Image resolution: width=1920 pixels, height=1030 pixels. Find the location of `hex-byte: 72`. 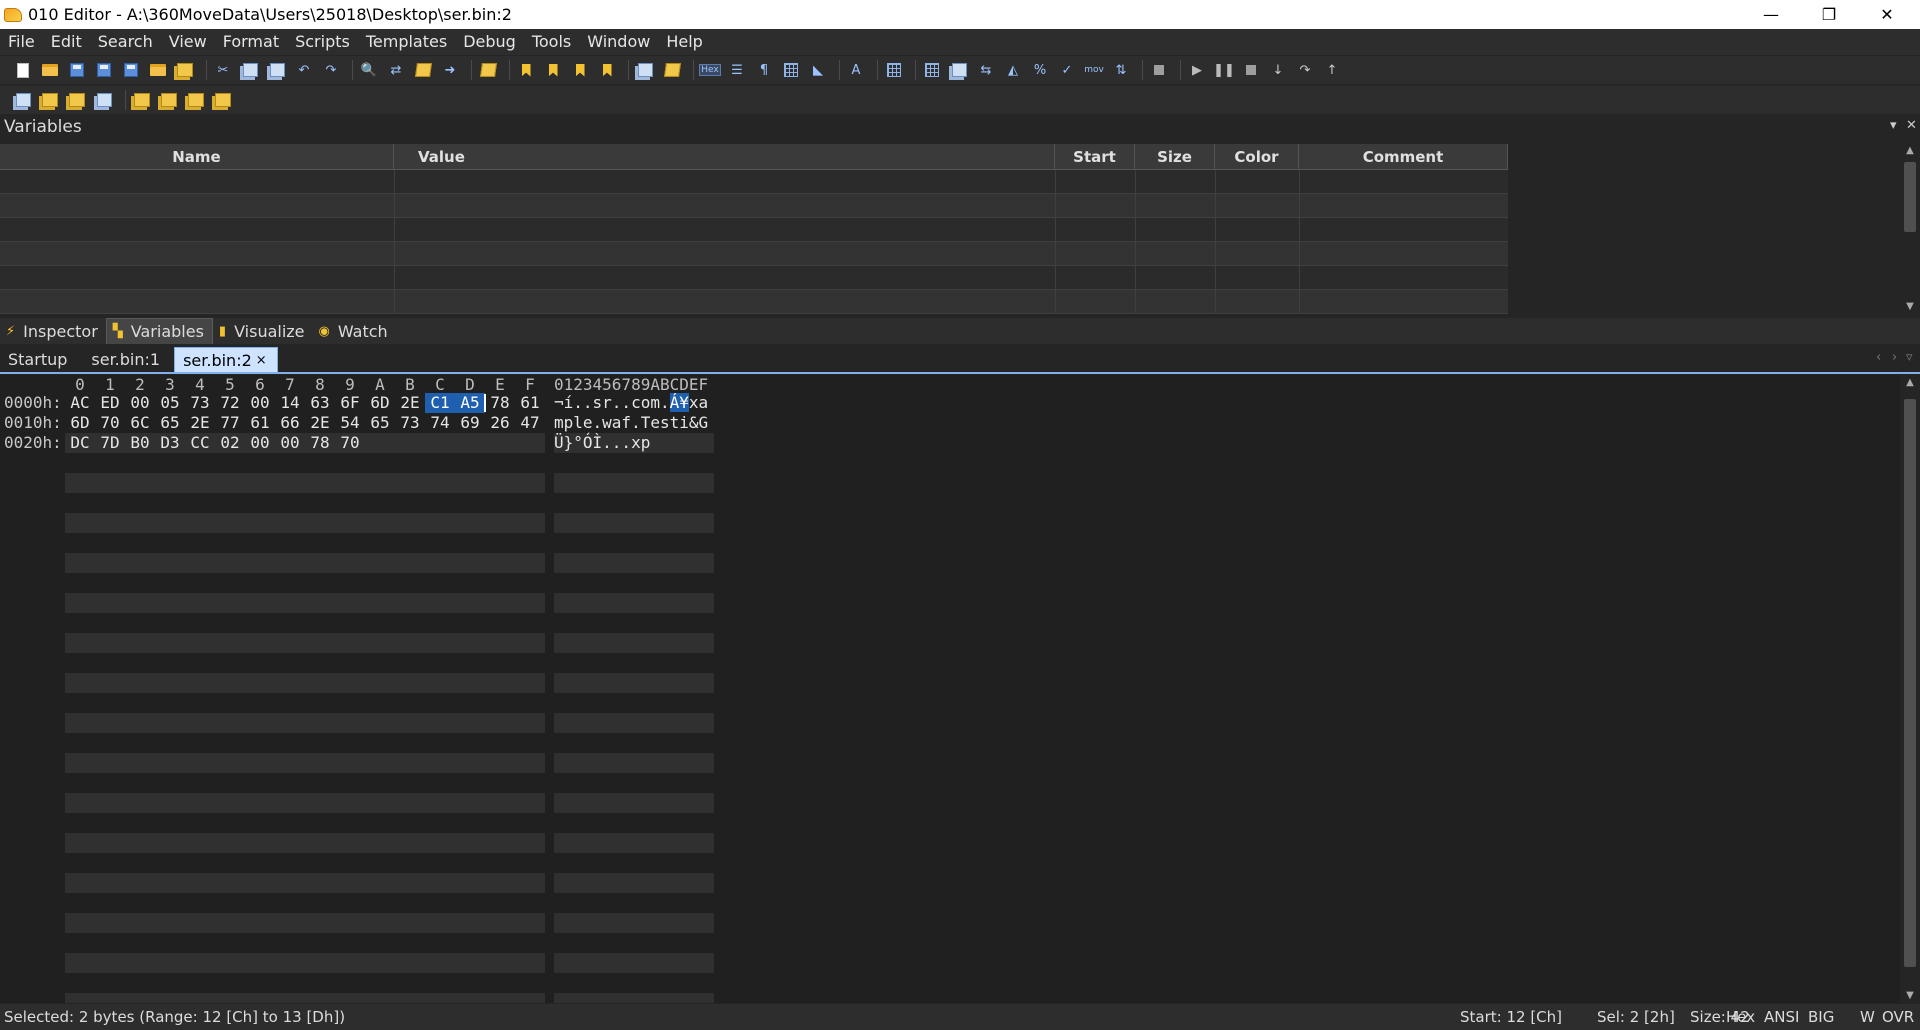

hex-byte: 72 is located at coordinates (230, 403).